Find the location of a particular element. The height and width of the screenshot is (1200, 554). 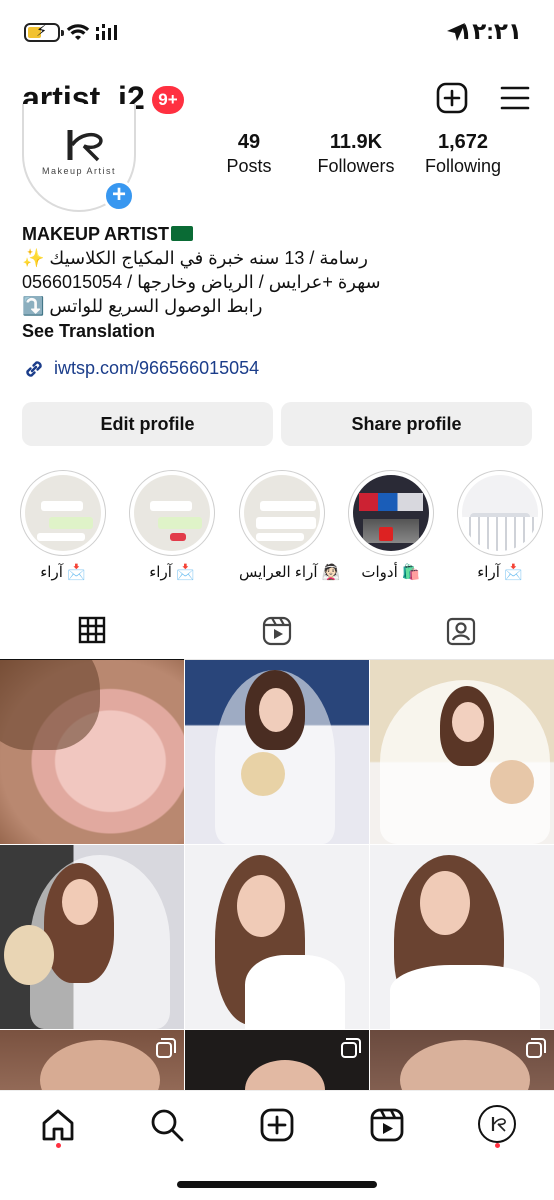

tagged-tab is located at coordinates (460, 632).